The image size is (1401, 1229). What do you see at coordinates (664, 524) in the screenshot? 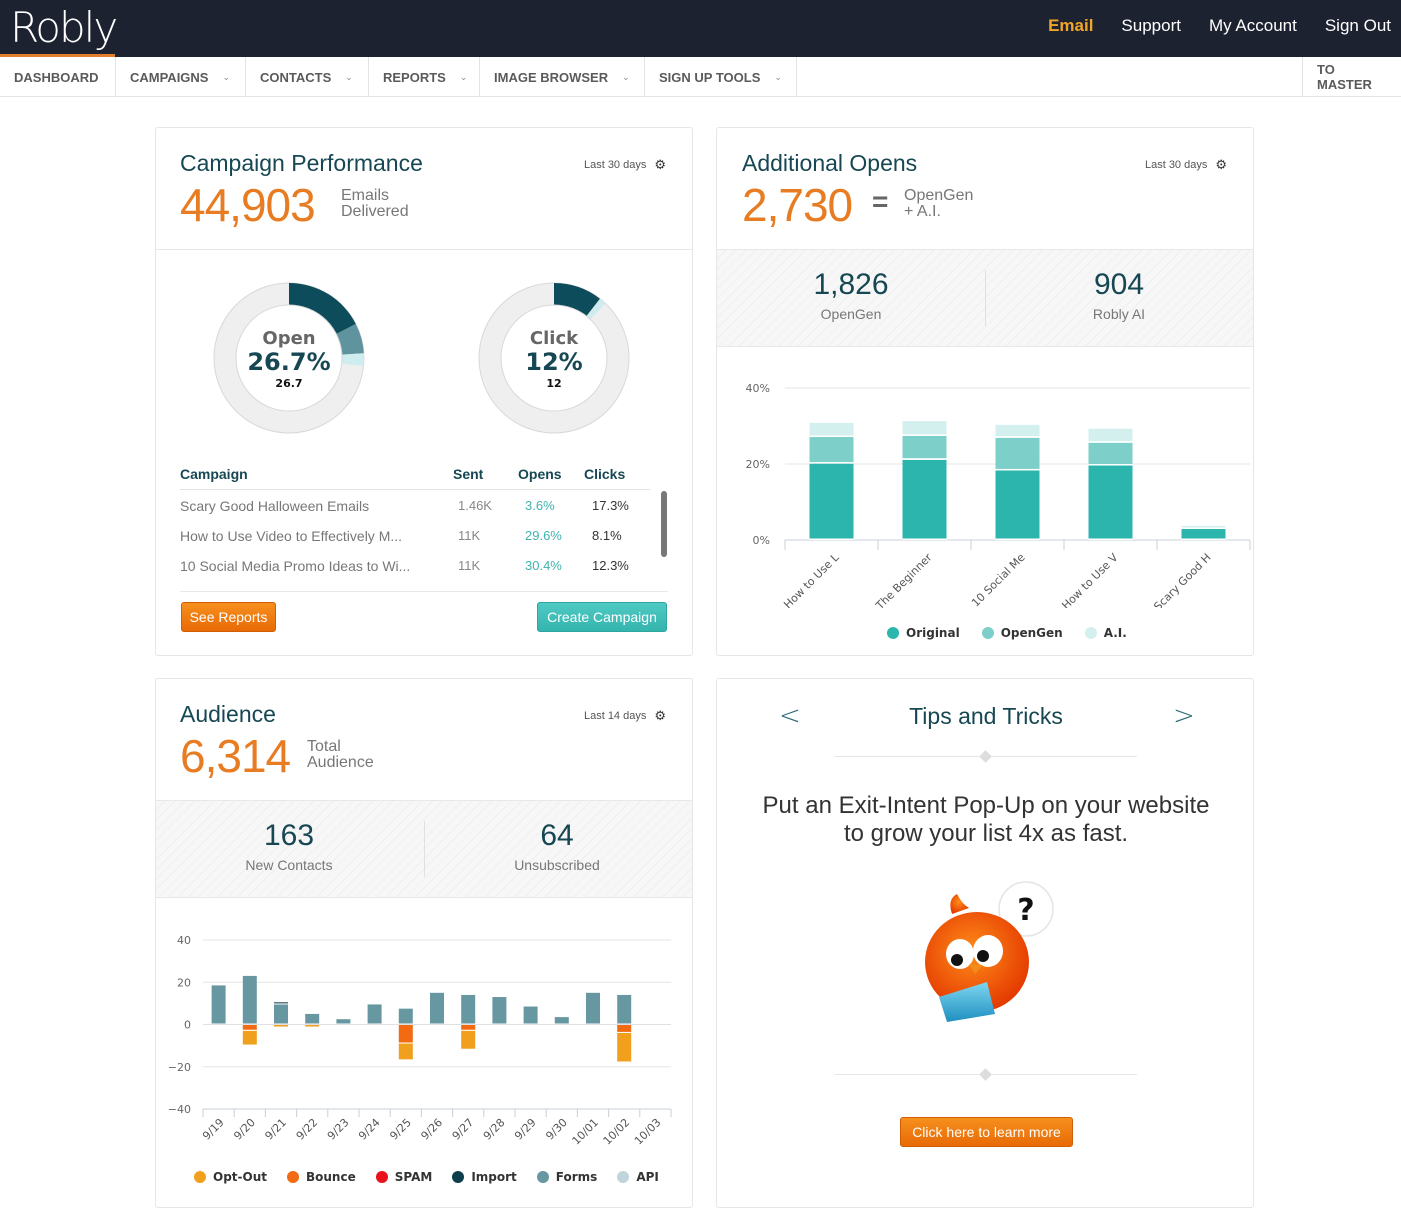
I see `table-scrollbar` at bounding box center [664, 524].